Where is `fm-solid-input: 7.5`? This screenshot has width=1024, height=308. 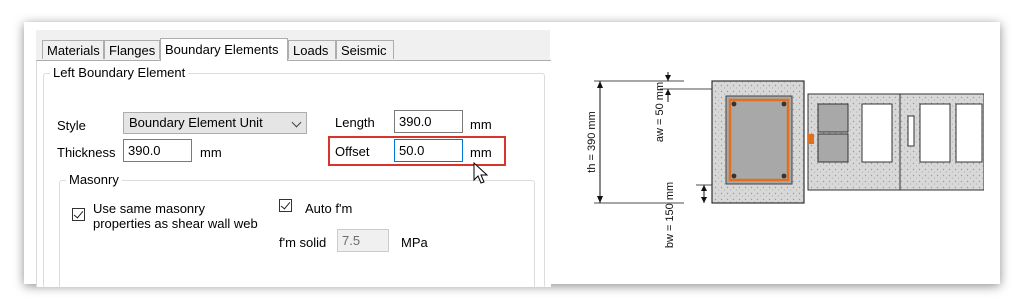
fm-solid-input: 7.5 is located at coordinates (363, 240).